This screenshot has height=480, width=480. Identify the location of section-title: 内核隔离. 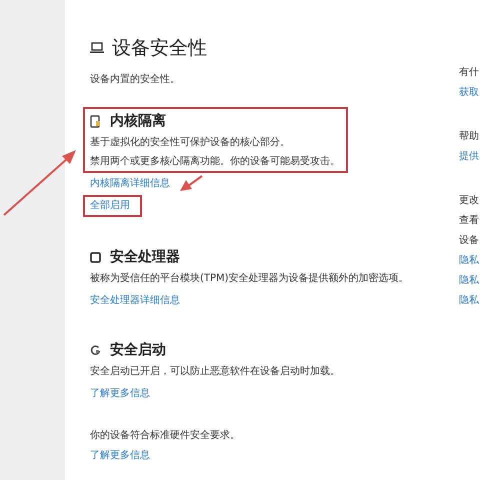
(138, 121).